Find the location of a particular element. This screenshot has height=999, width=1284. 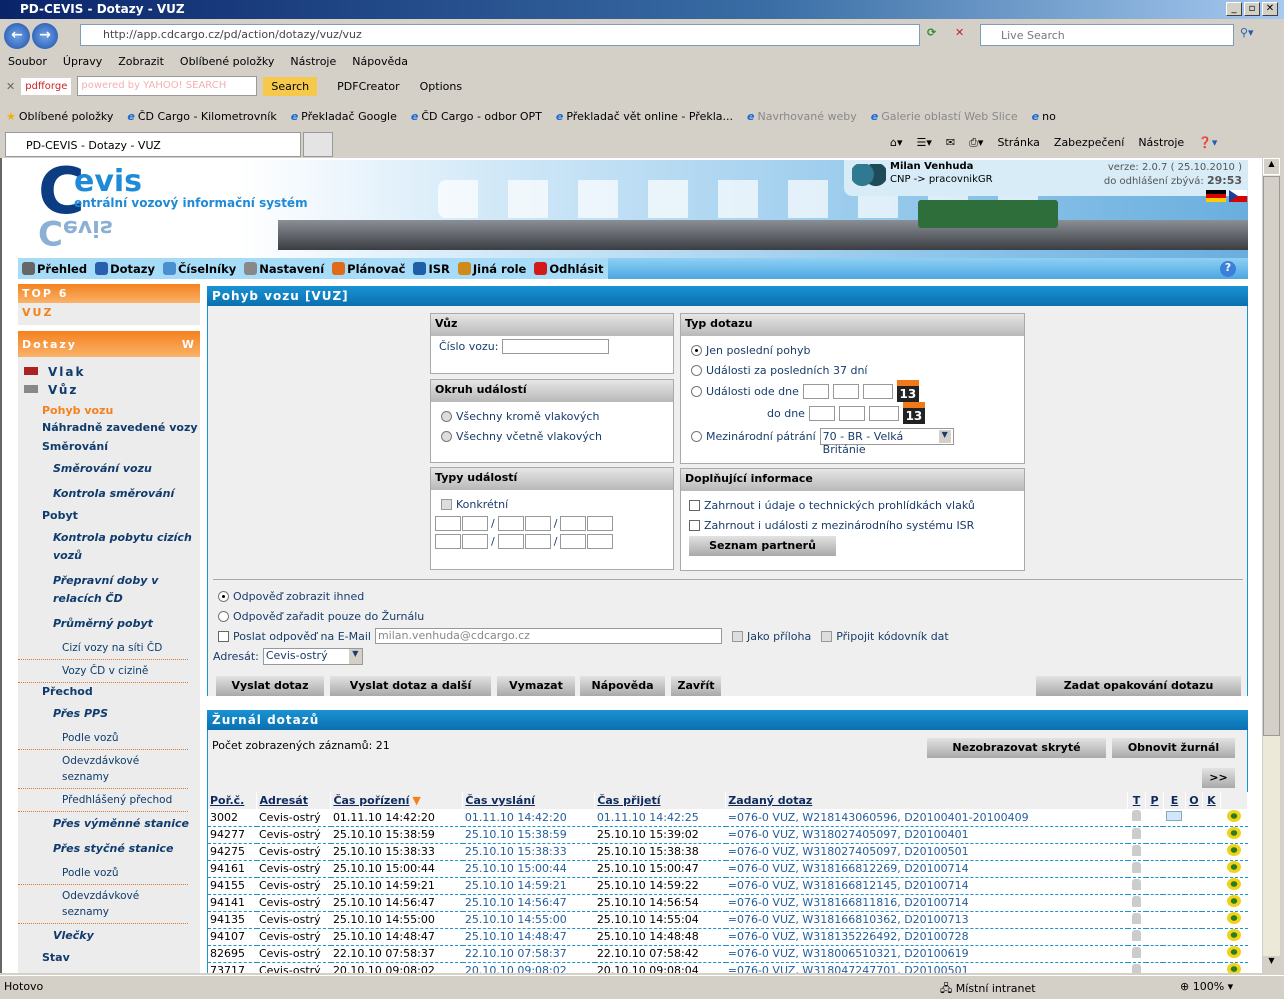

tech-prohlidky-checkbox is located at coordinates (694, 505).